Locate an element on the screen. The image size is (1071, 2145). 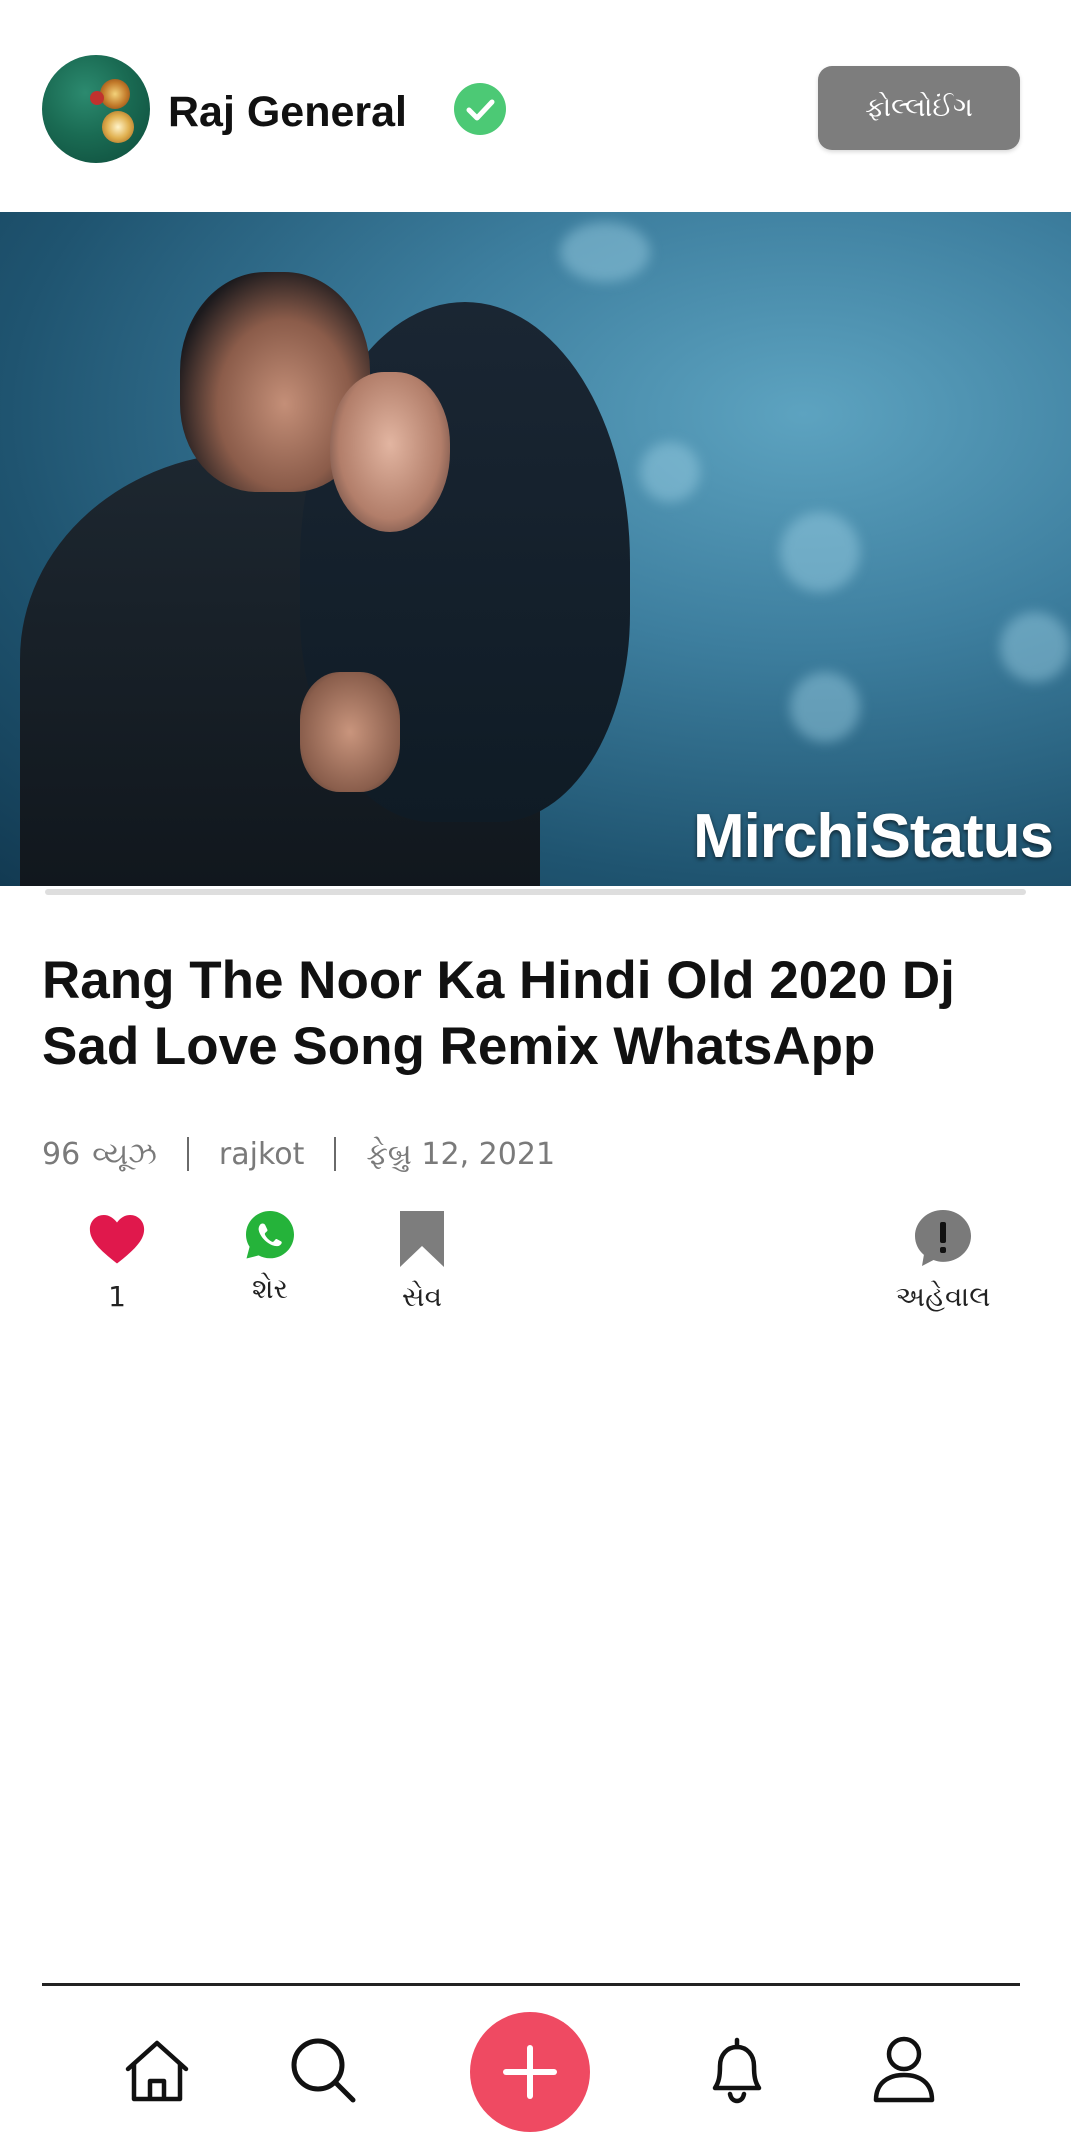
post-header: Raj General ફોલ્લોઈંગ is located at coordinates (535, 106).